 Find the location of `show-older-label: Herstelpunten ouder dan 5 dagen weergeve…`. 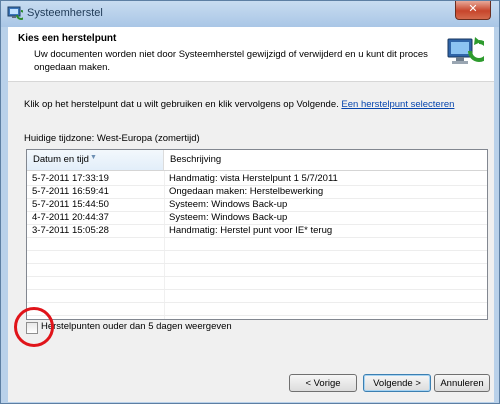

show-older-label: Herstelpunten ouder dan 5 dagen weergeve… is located at coordinates (136, 326).